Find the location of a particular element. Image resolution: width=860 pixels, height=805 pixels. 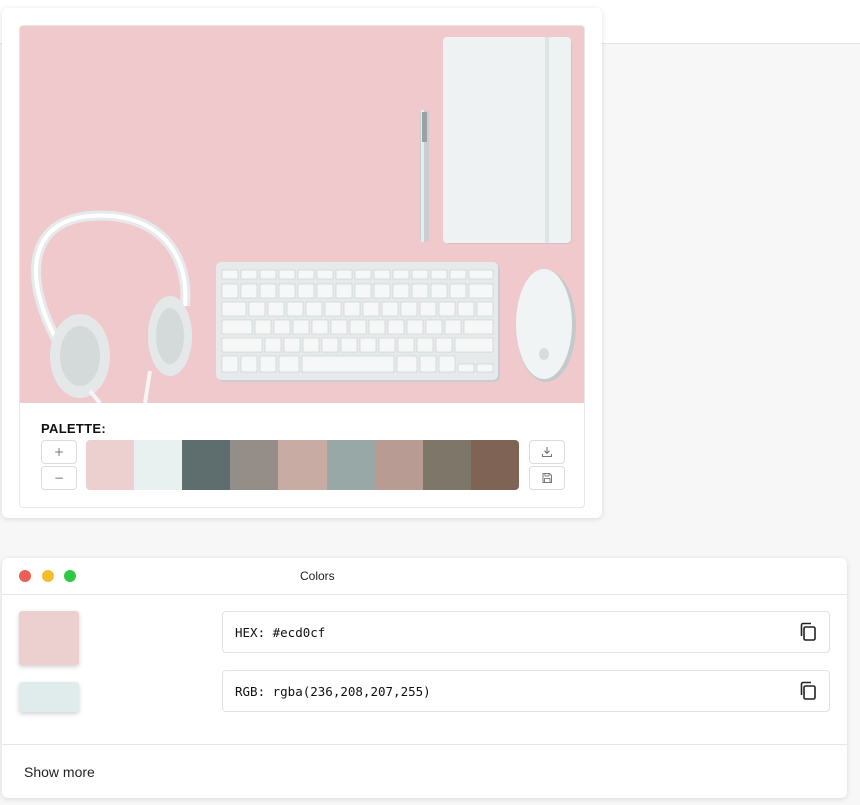

minimize-window-button is located at coordinates (48, 576).